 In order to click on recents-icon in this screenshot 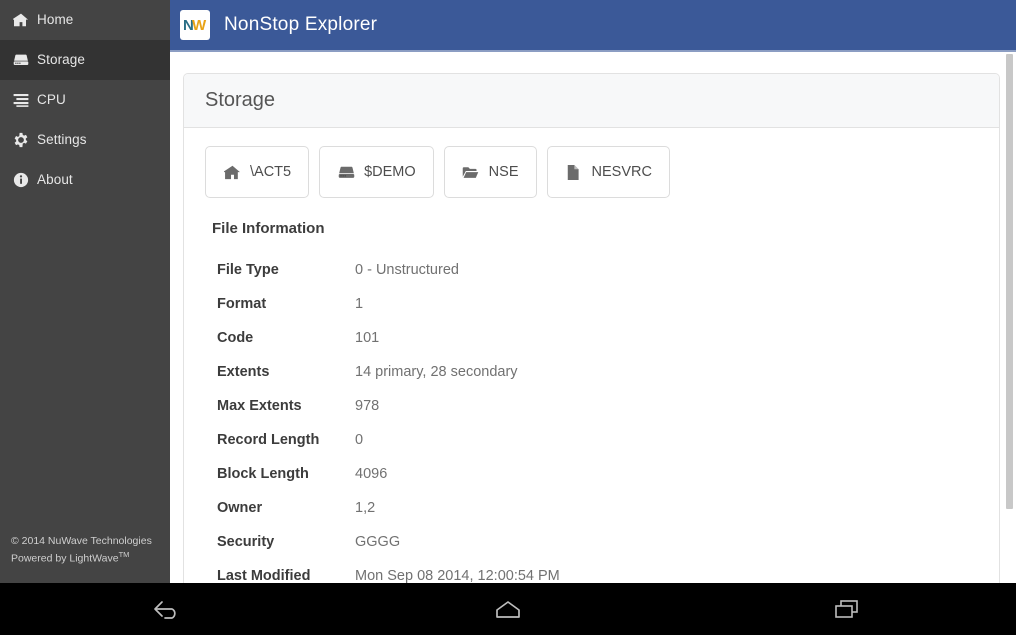, I will do `click(846, 609)`.